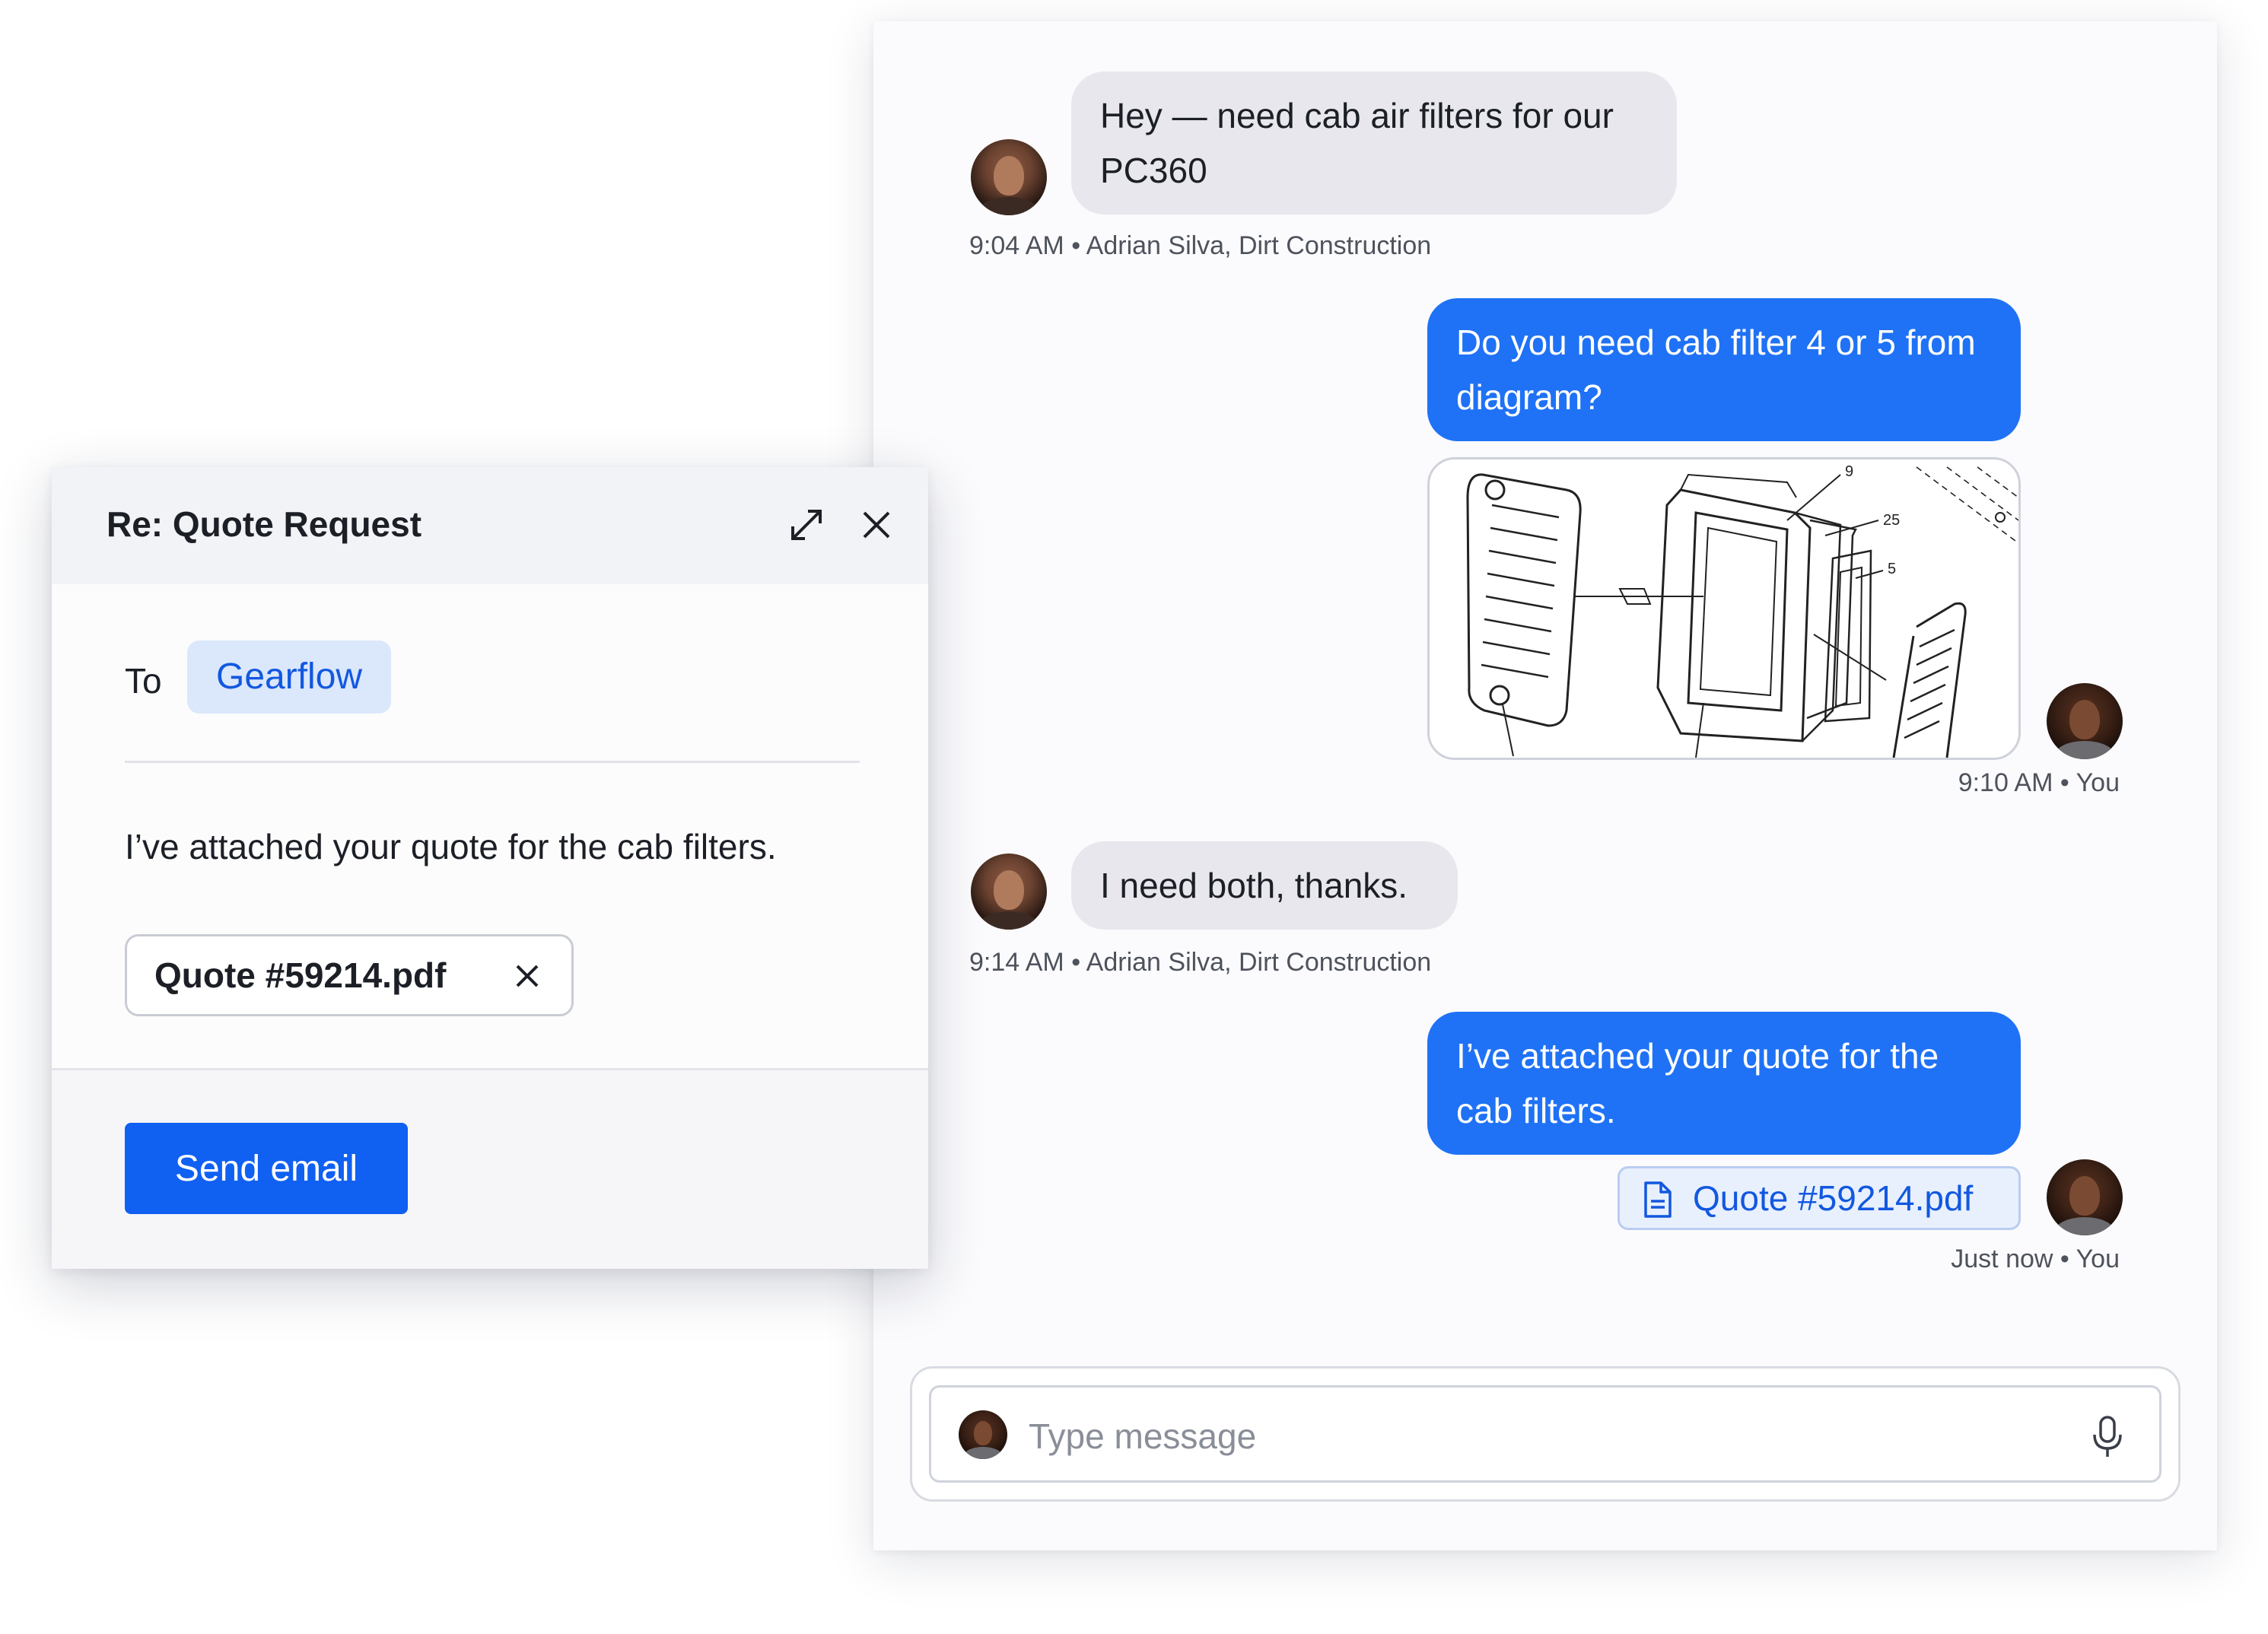 The image size is (2268, 1634). What do you see at coordinates (1742, 610) in the screenshot?
I see `parts-diagram-drawing: 9 25 5` at bounding box center [1742, 610].